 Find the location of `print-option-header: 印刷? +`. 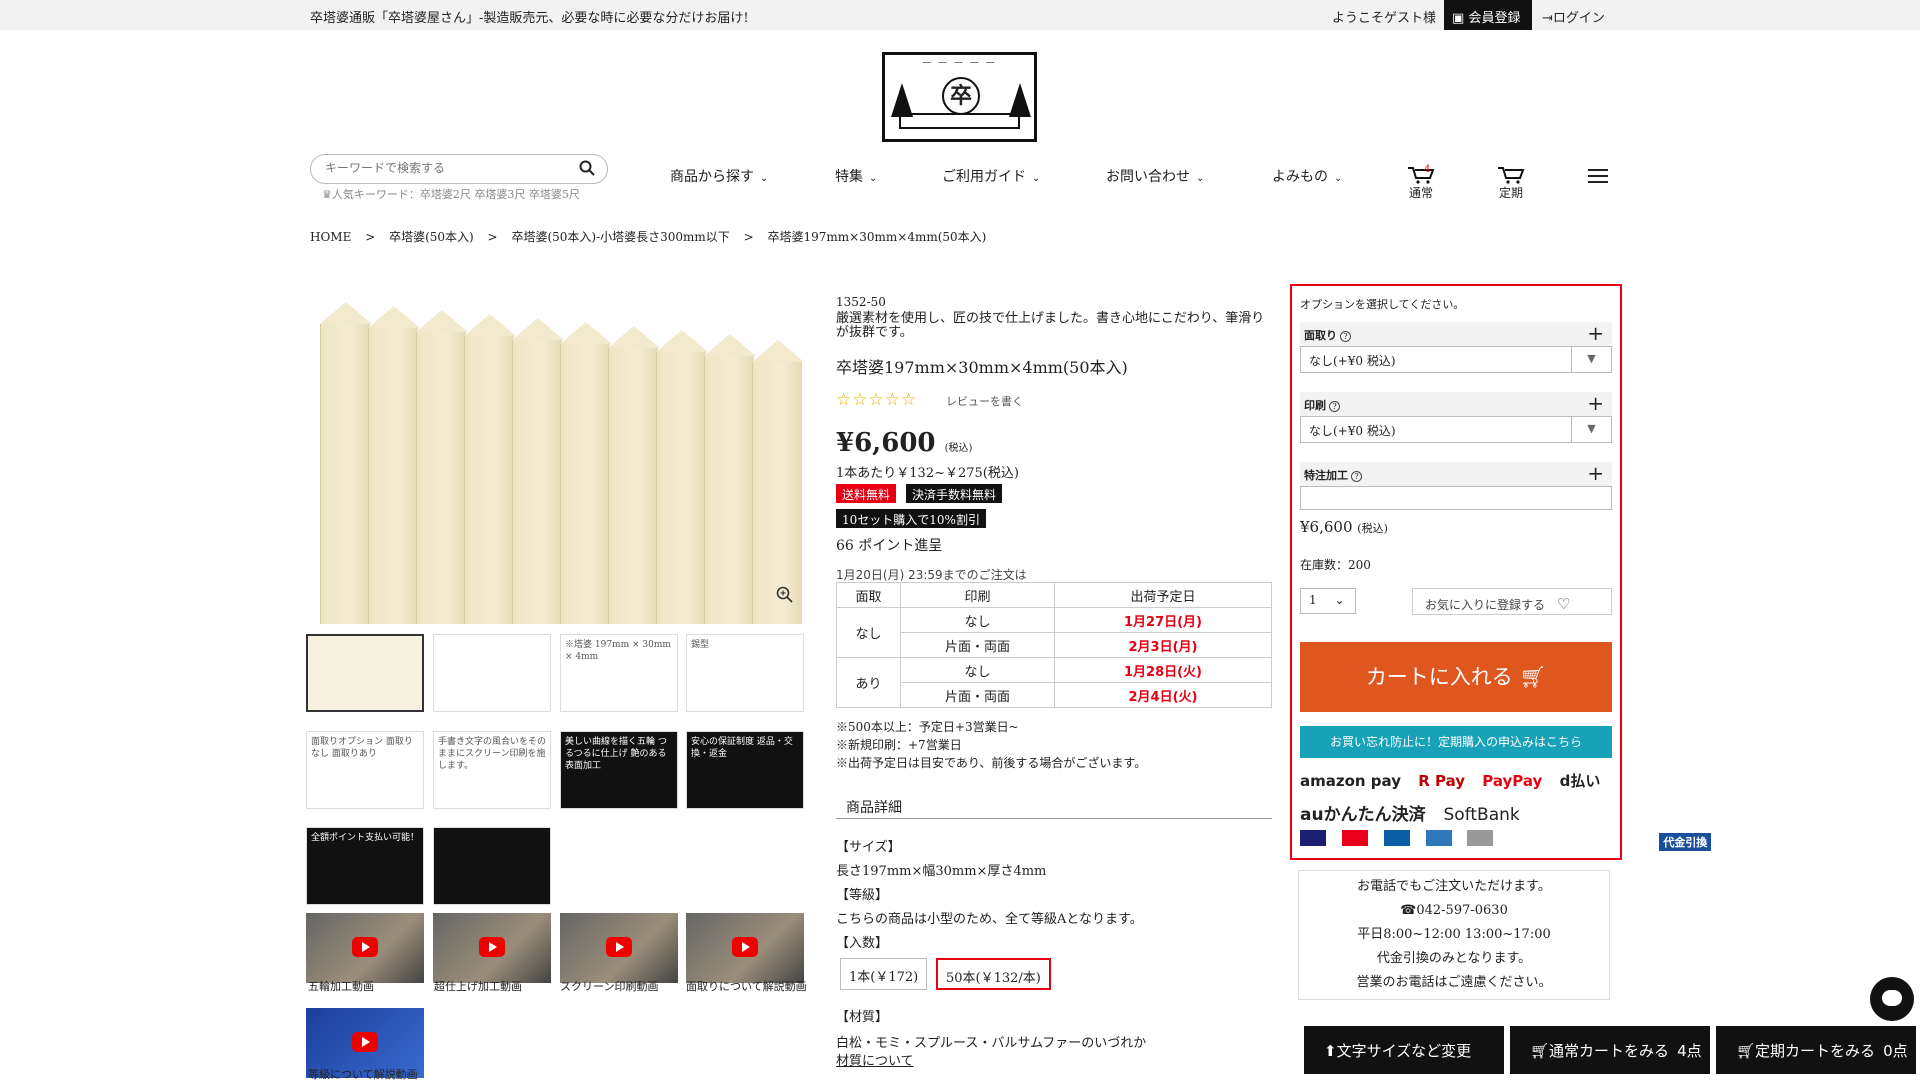

print-option-header: 印刷? + is located at coordinates (1456, 403).